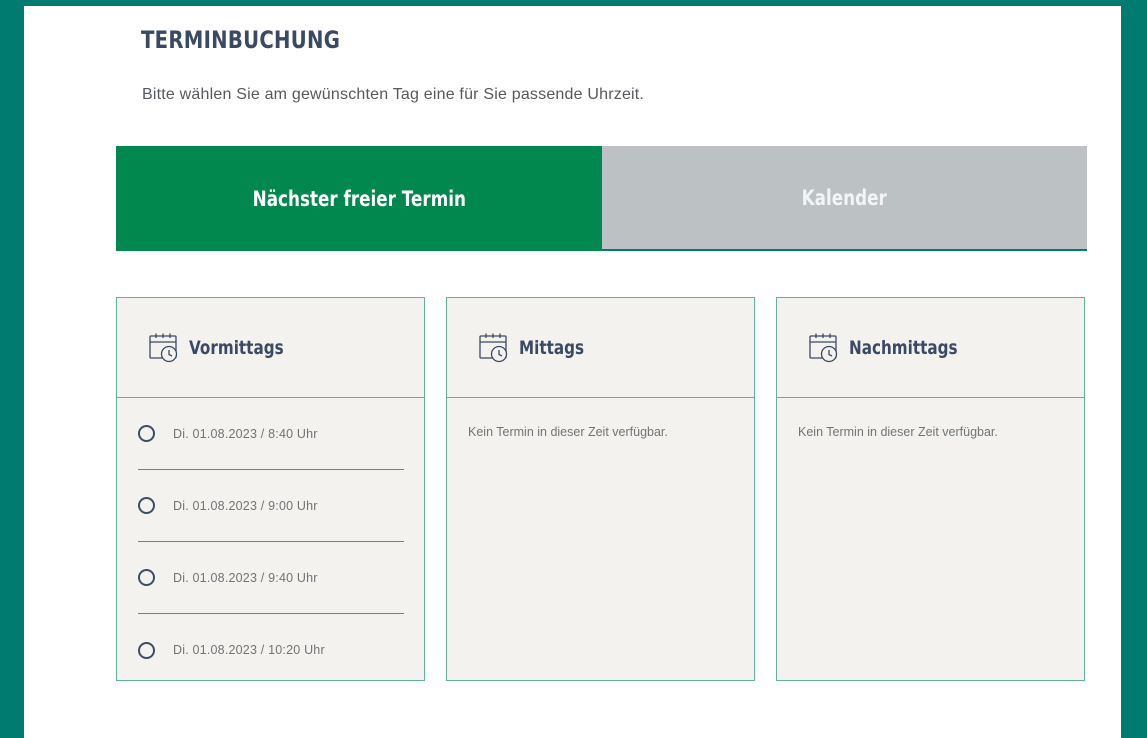 The width and height of the screenshot is (1147, 738). What do you see at coordinates (245, 505) in the screenshot?
I see `slot-label: Di. 01.08.2023 / 9:00 Uhr` at bounding box center [245, 505].